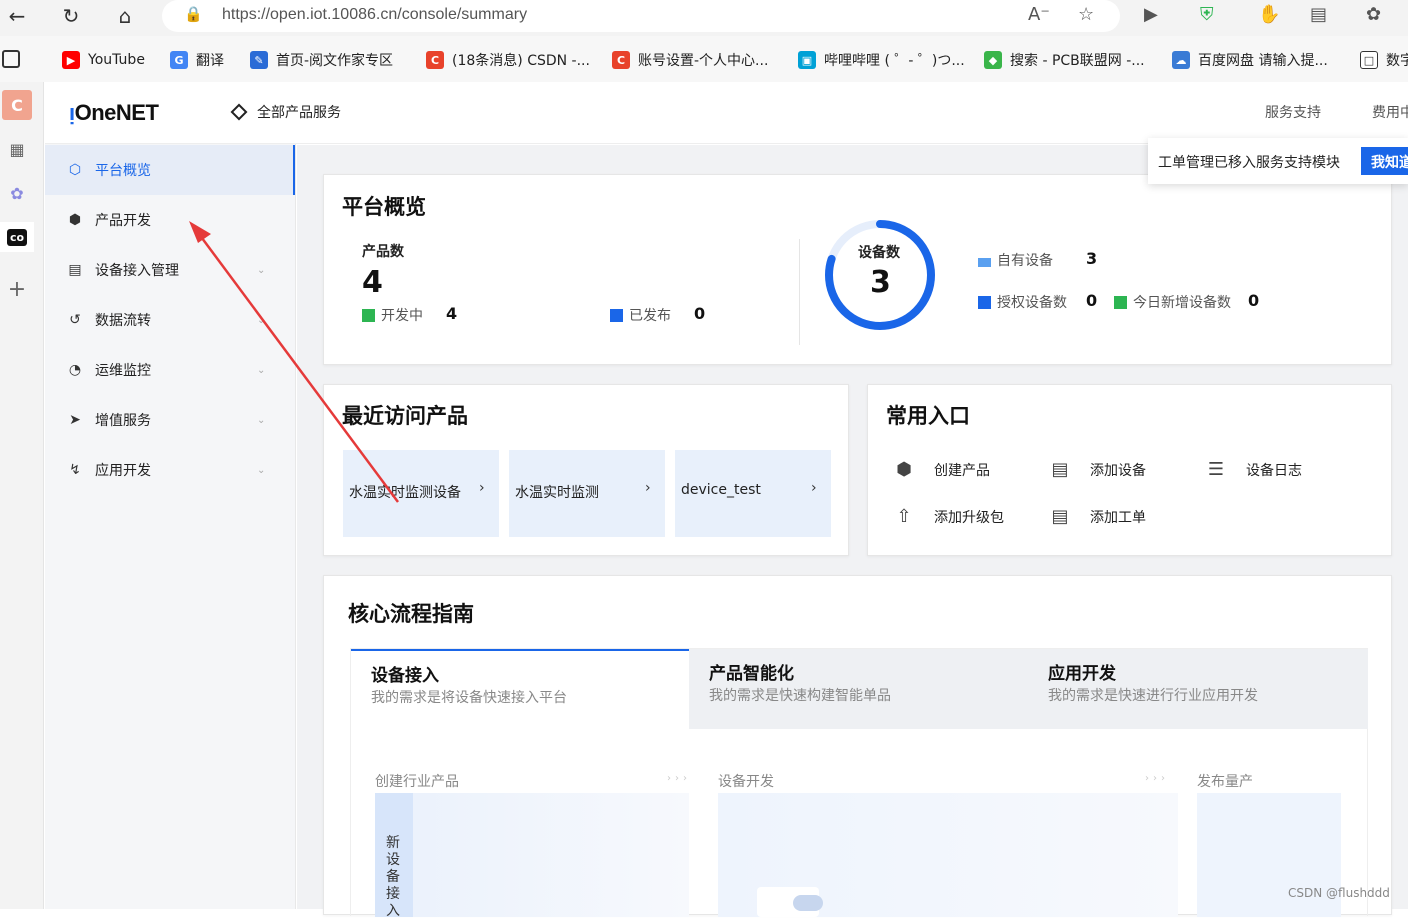 The image size is (1408, 920). Describe the element at coordinates (285, 112) in the screenshot. I see `all-products-button: 全部产品服务` at that location.